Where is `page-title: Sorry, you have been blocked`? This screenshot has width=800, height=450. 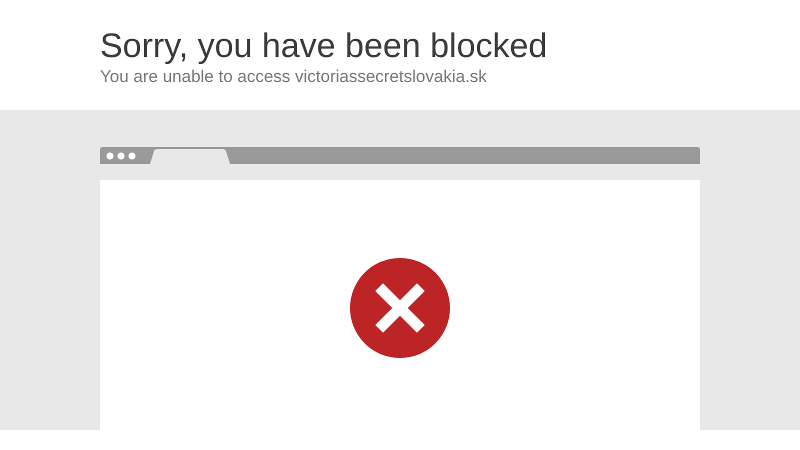 page-title: Sorry, you have been blocked is located at coordinates (324, 46).